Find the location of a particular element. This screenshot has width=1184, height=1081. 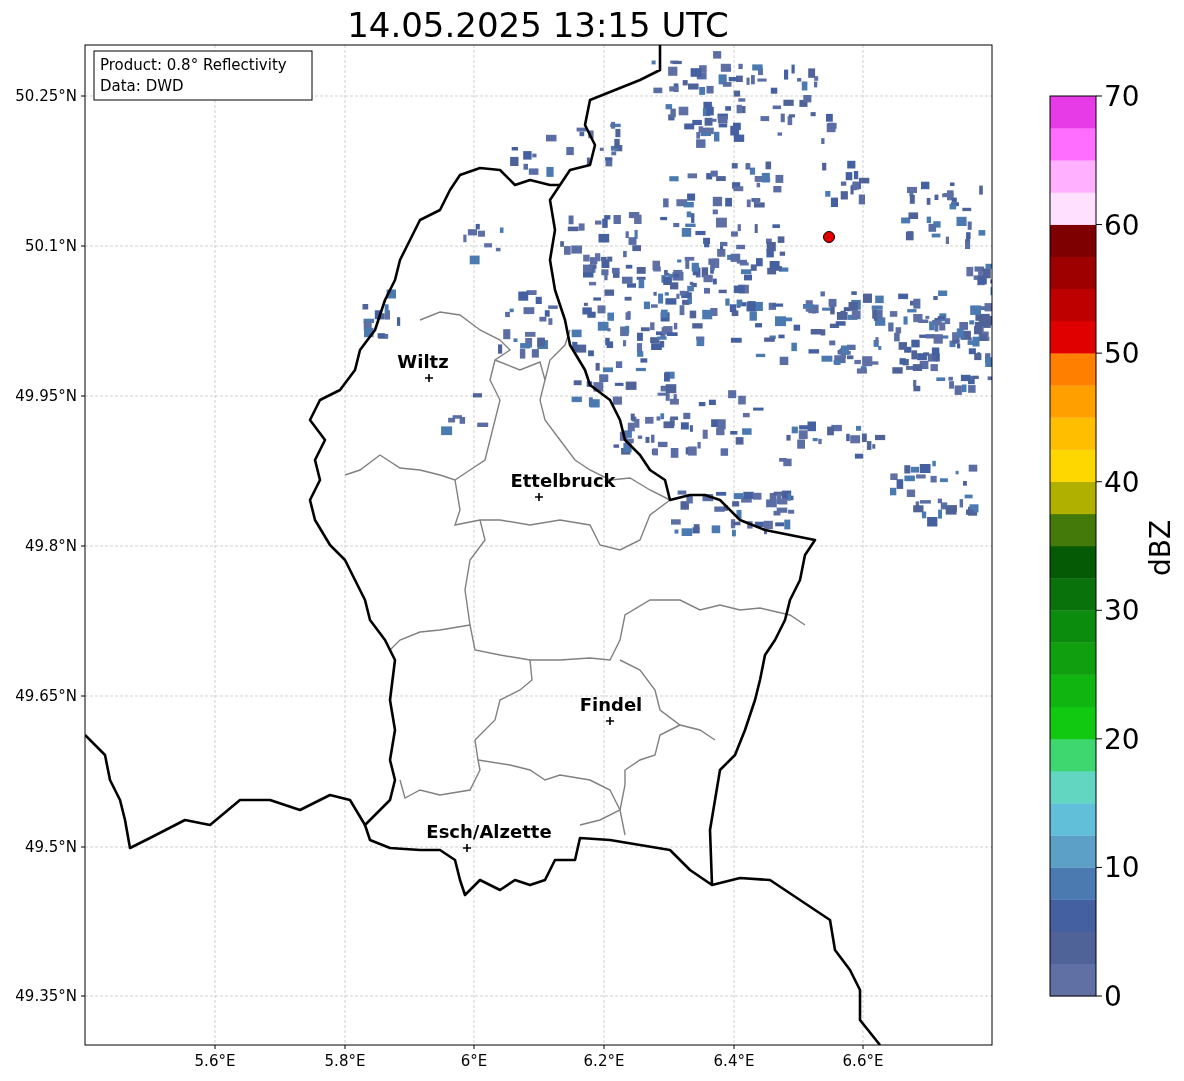

latitude-label: 49.65°N is located at coordinates (46, 696).